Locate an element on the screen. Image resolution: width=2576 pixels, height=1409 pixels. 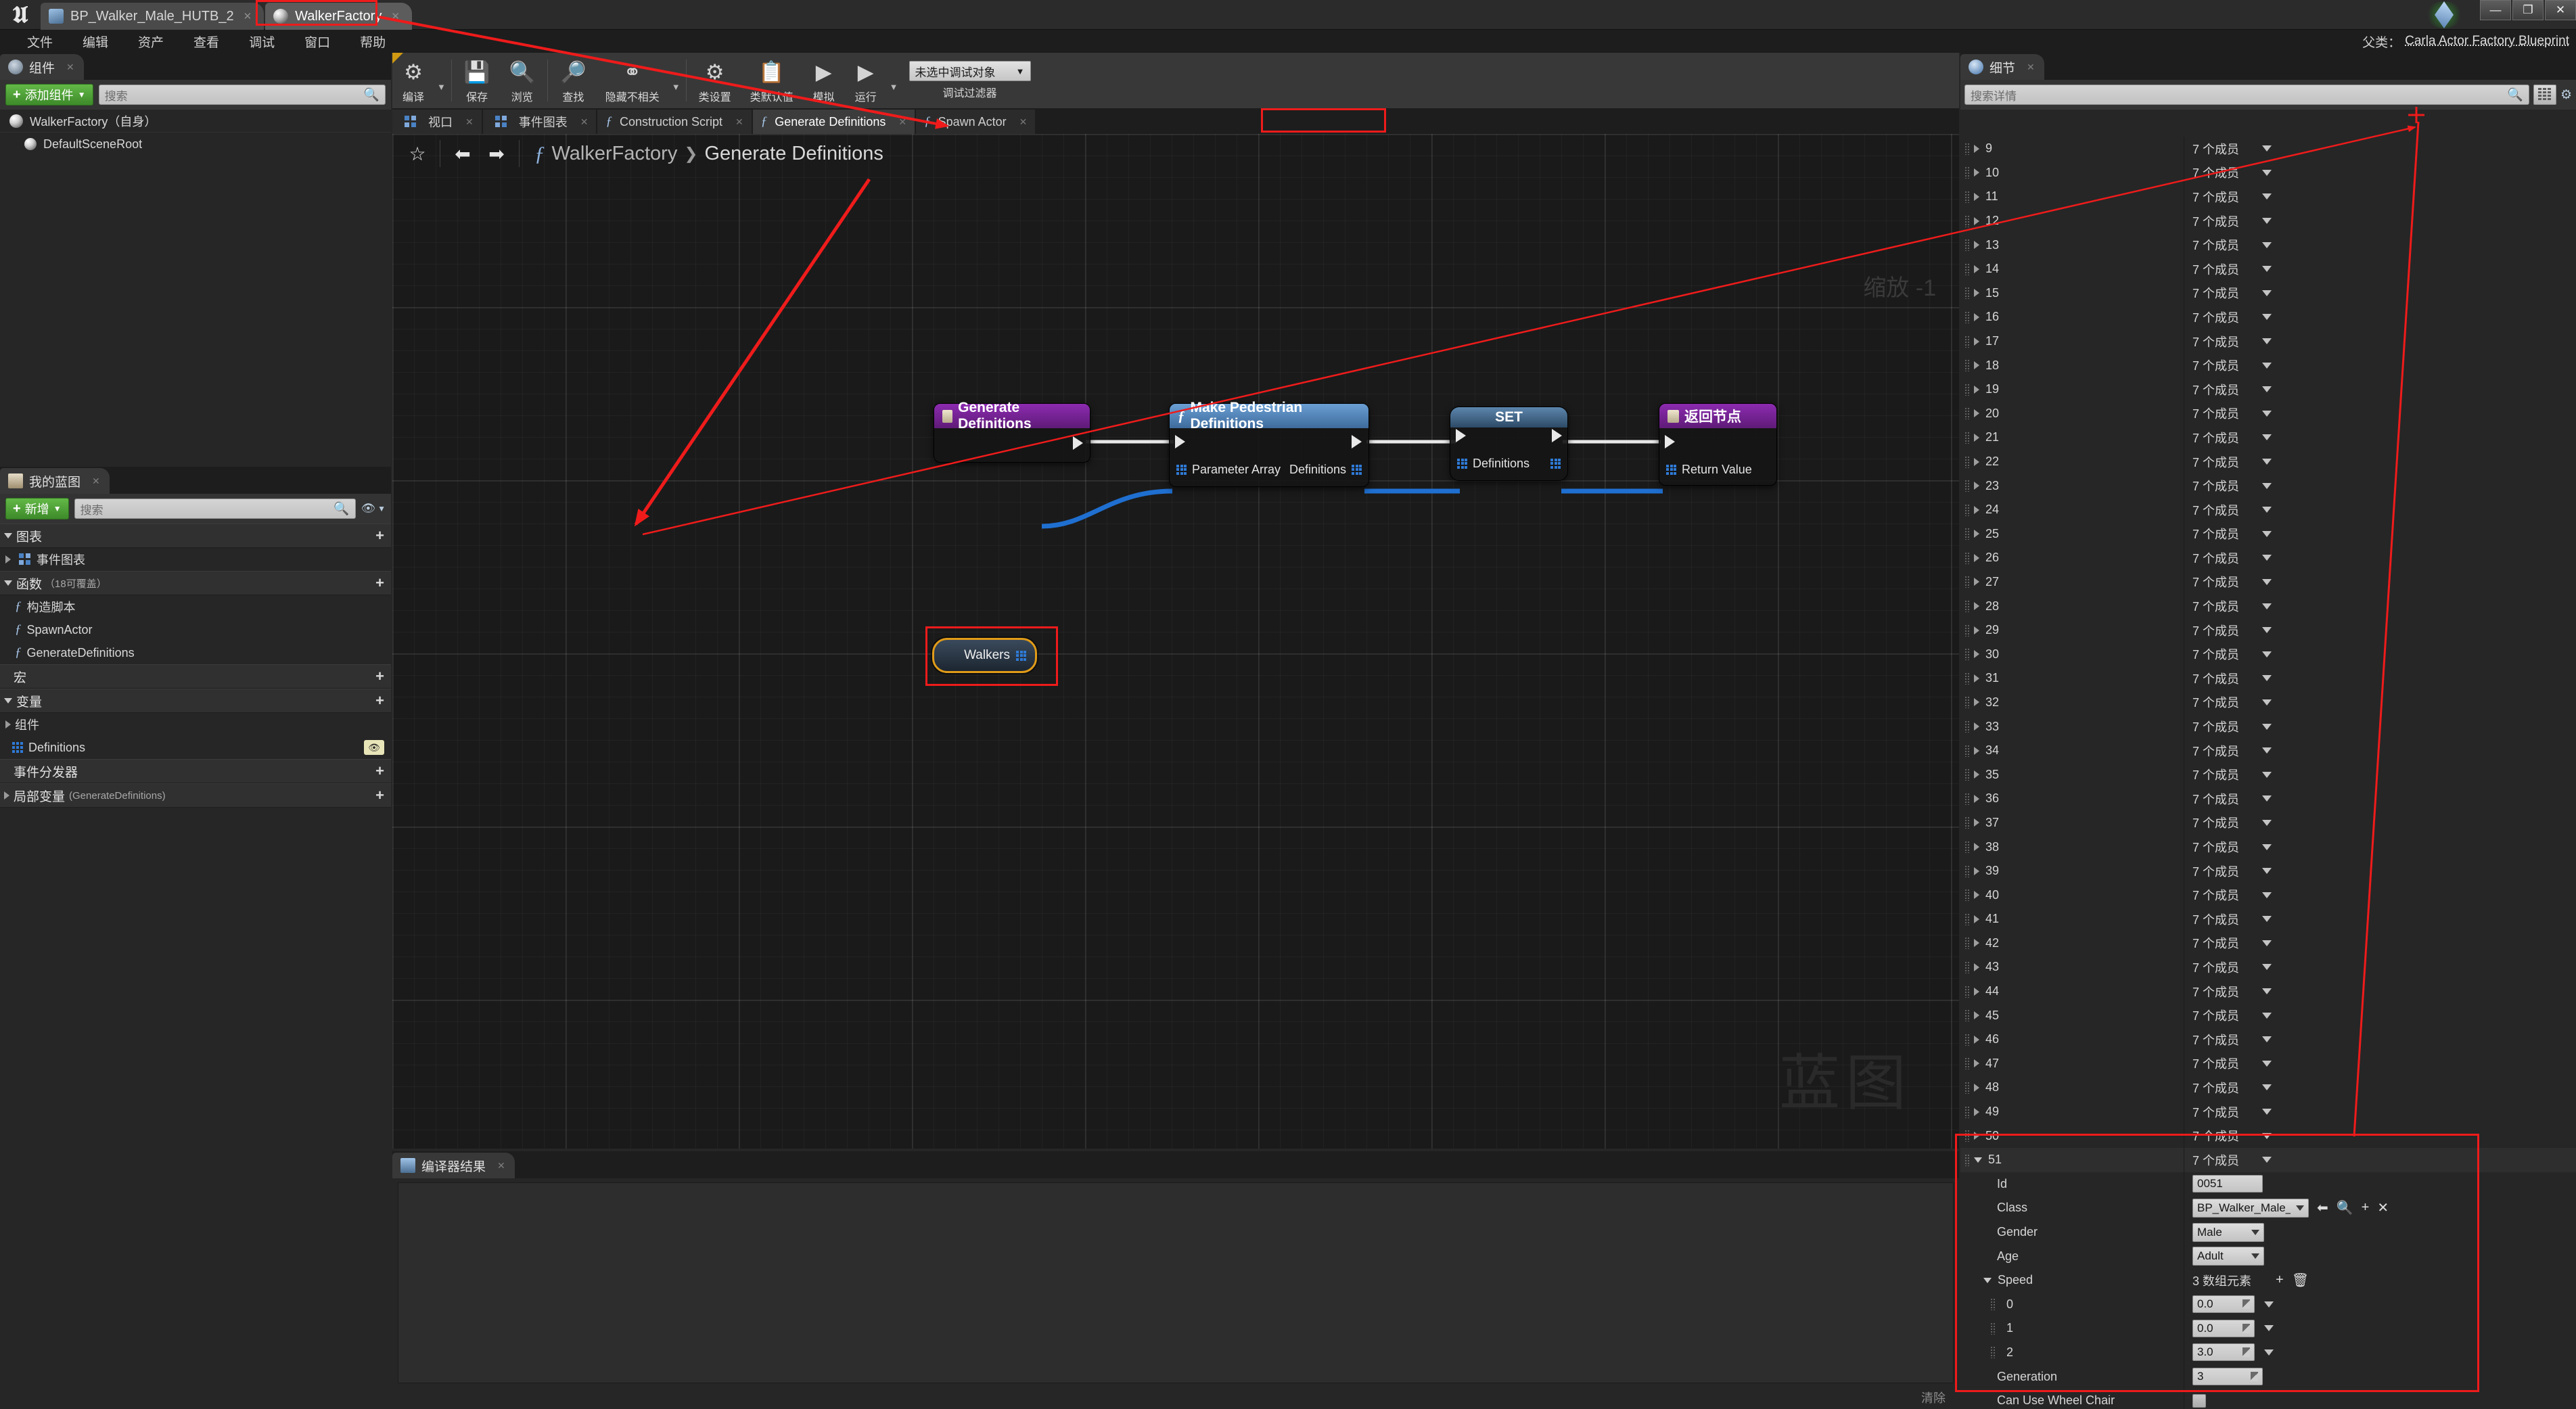
details-row: 29 7 个成员 is located at coordinates (2268, 631).